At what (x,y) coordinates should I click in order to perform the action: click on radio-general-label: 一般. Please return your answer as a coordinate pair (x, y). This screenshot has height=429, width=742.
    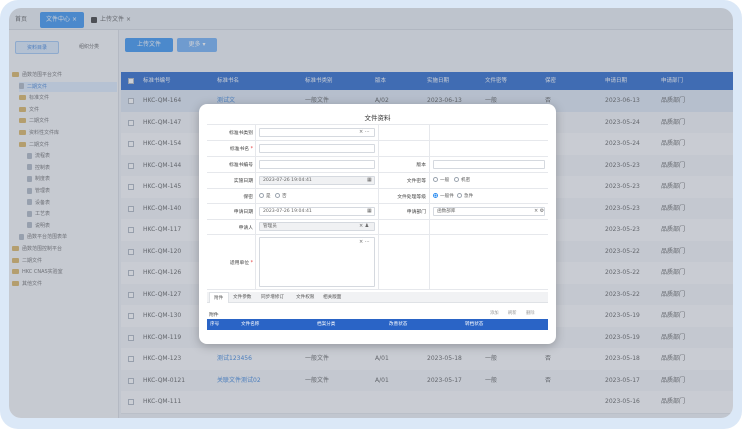
    Looking at the image, I should click on (445, 180).